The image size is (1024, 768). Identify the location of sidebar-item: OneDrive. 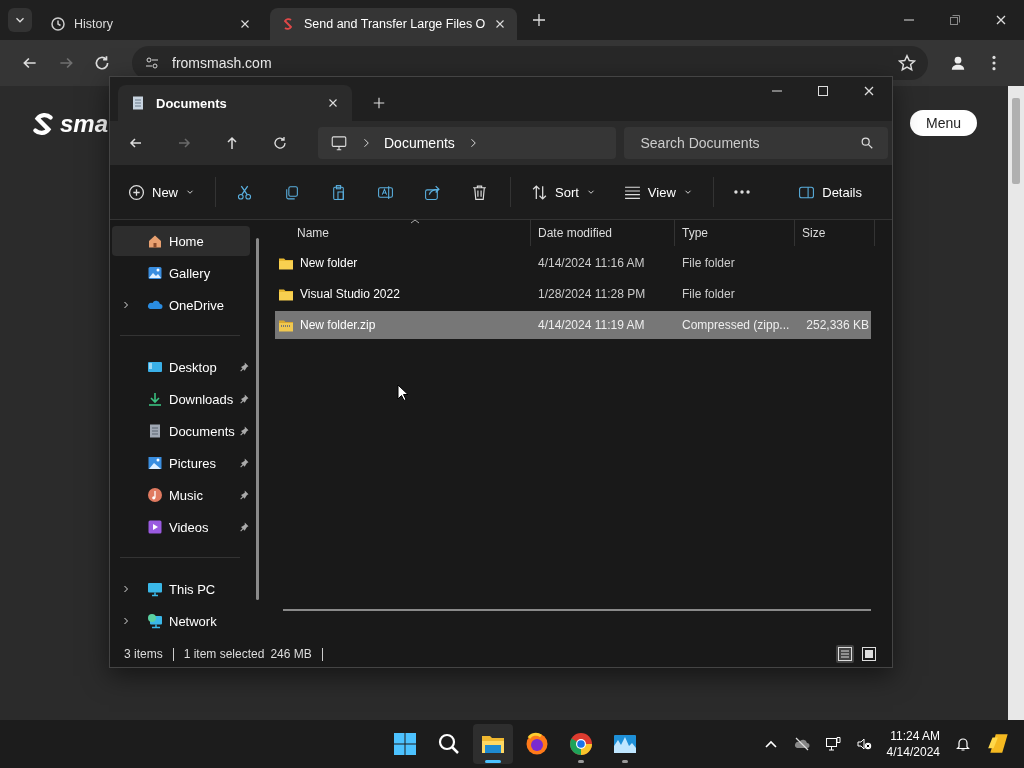
(181, 305).